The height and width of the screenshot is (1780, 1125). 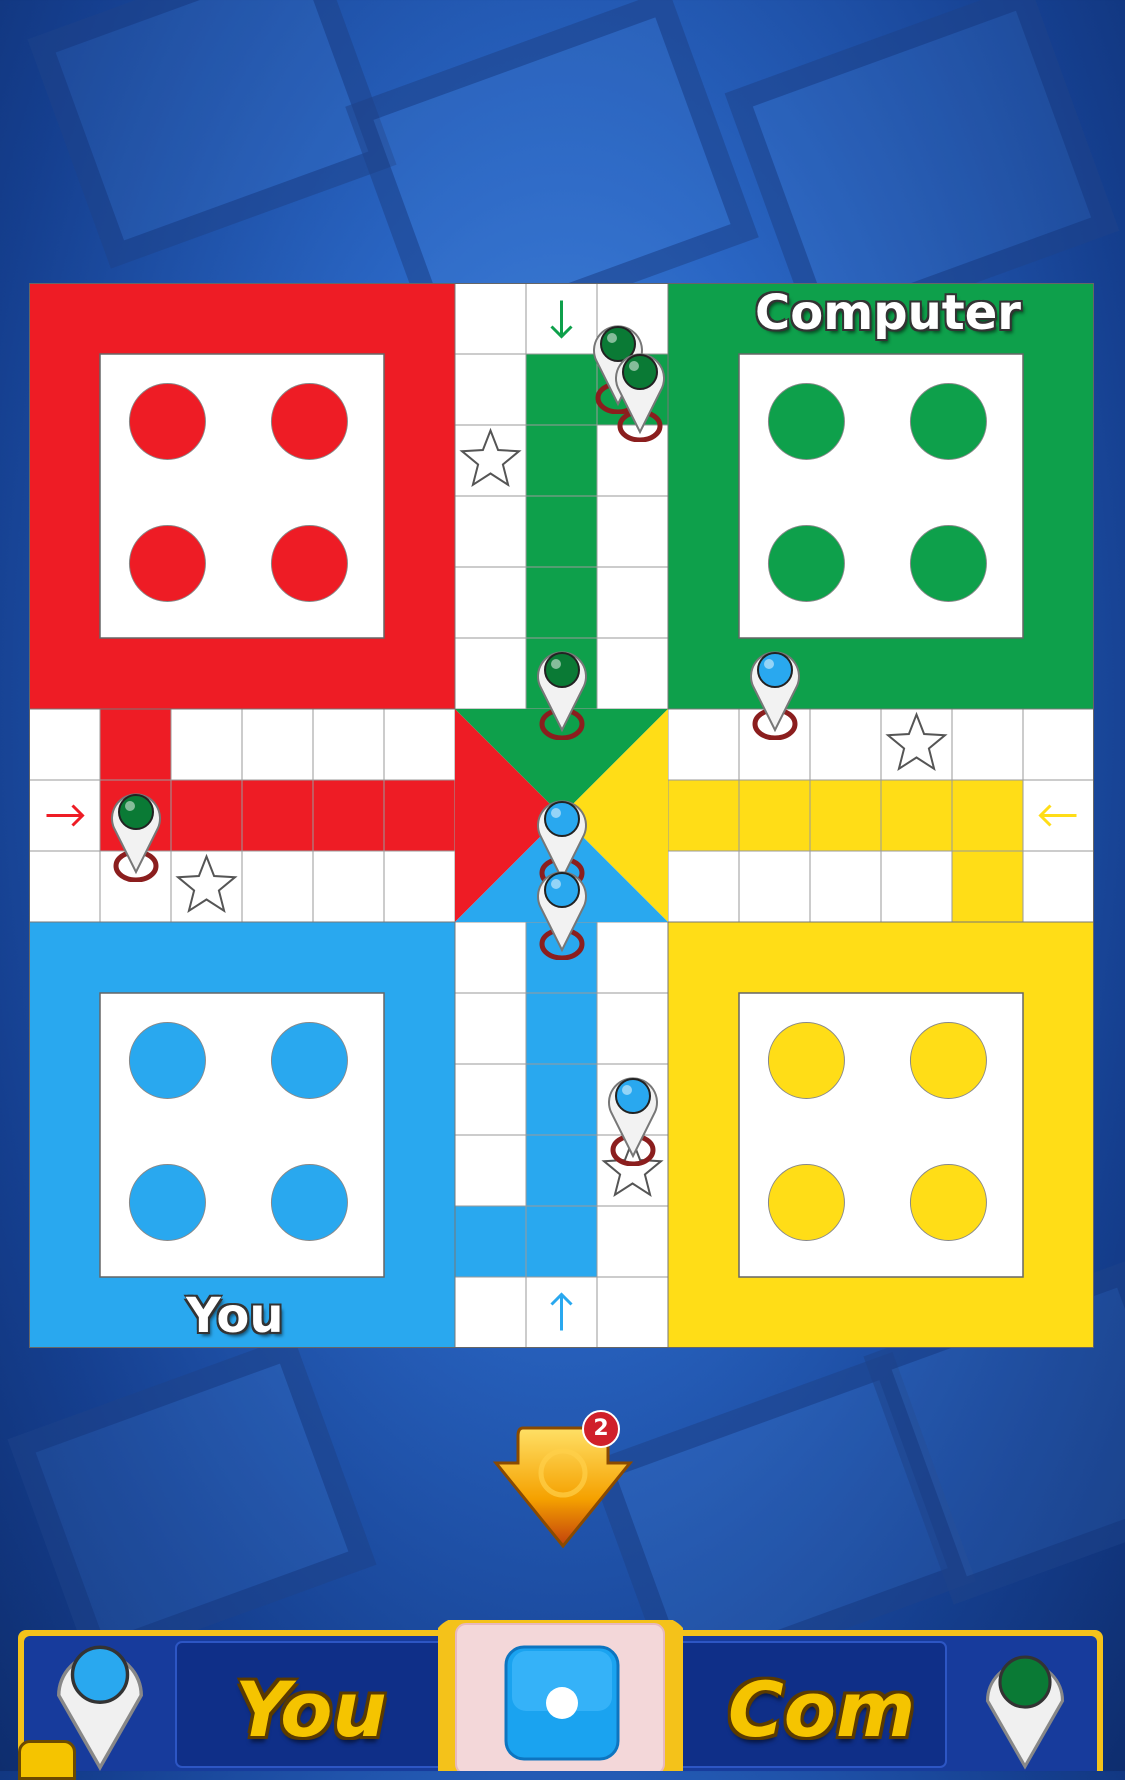 What do you see at coordinates (601, 1429) in the screenshot?
I see `turn-count-badge: 2` at bounding box center [601, 1429].